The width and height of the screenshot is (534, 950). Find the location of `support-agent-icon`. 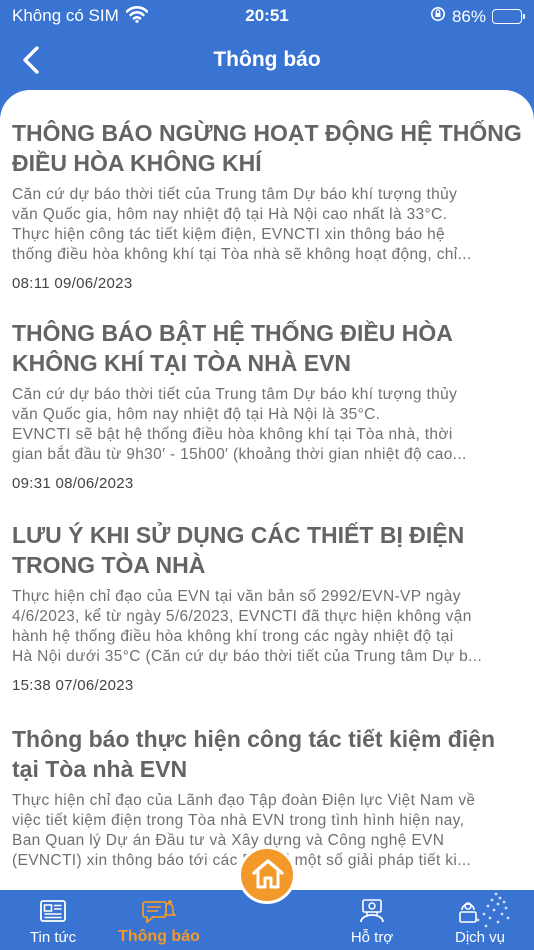

support-agent-icon is located at coordinates (372, 913).